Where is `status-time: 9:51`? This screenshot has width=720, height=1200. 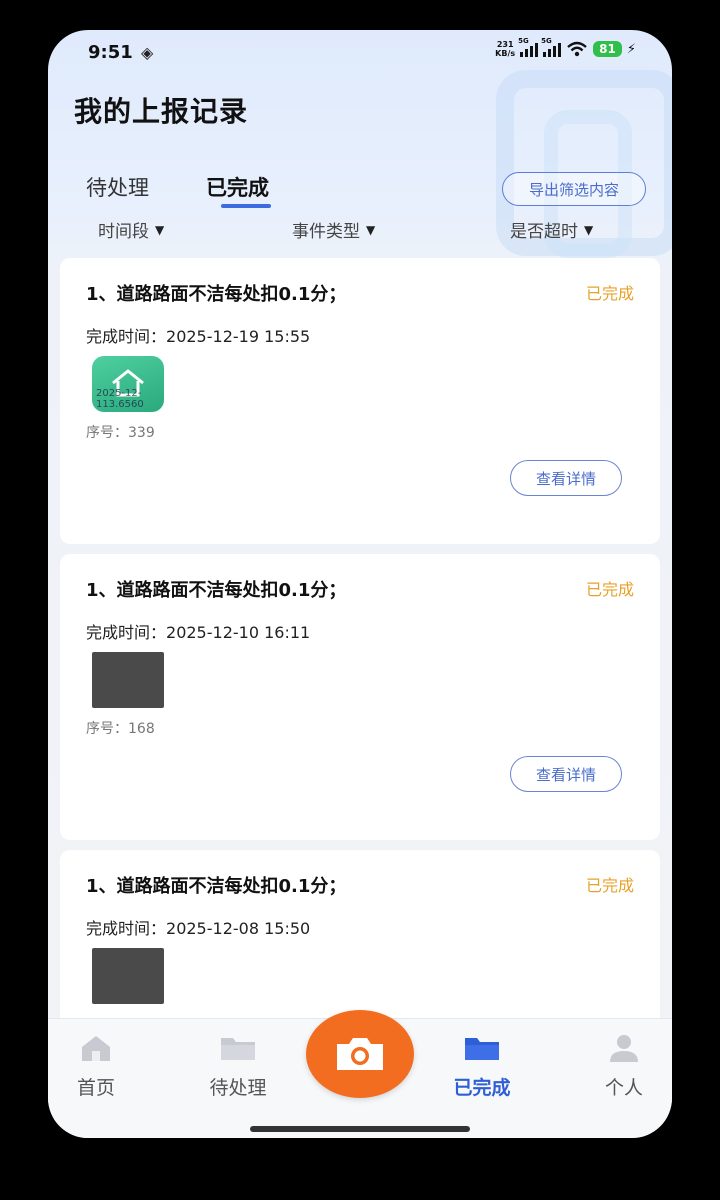 status-time: 9:51 is located at coordinates (110, 52).